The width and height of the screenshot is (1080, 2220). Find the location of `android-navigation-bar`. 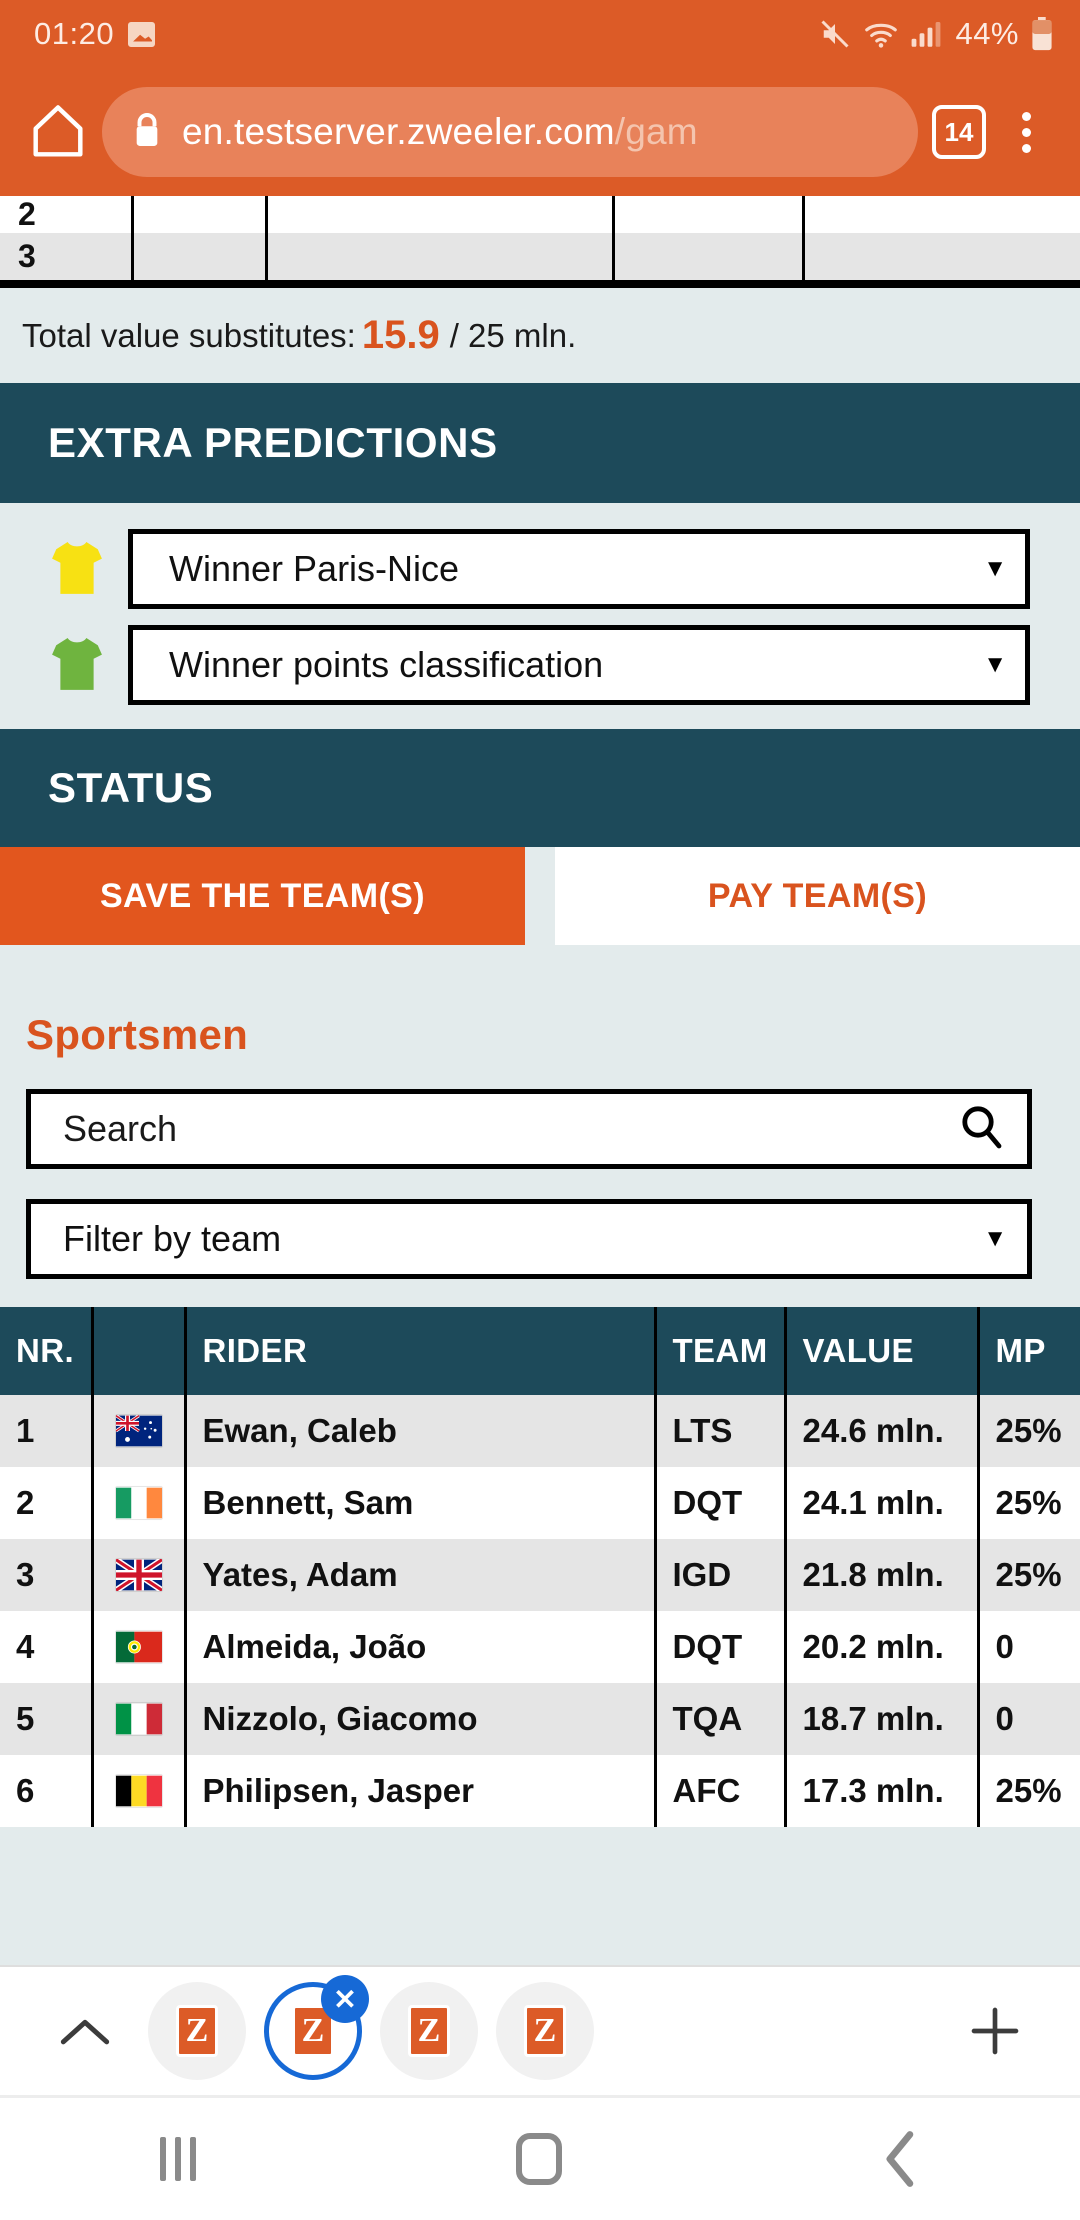

android-navigation-bar is located at coordinates (540, 2157).